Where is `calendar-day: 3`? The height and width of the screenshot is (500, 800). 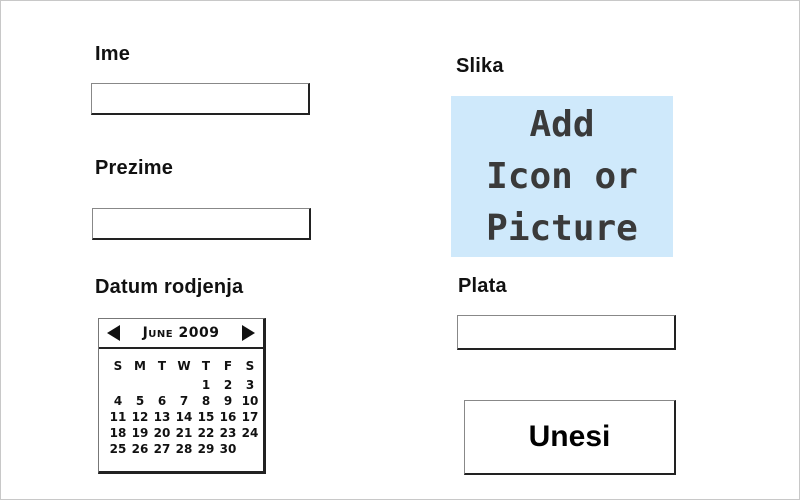 calendar-day: 3 is located at coordinates (250, 385).